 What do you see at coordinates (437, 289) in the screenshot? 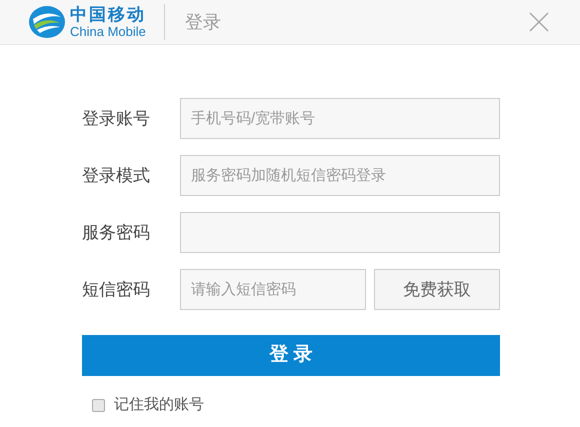
I see `get-code-button: 免费获取` at bounding box center [437, 289].